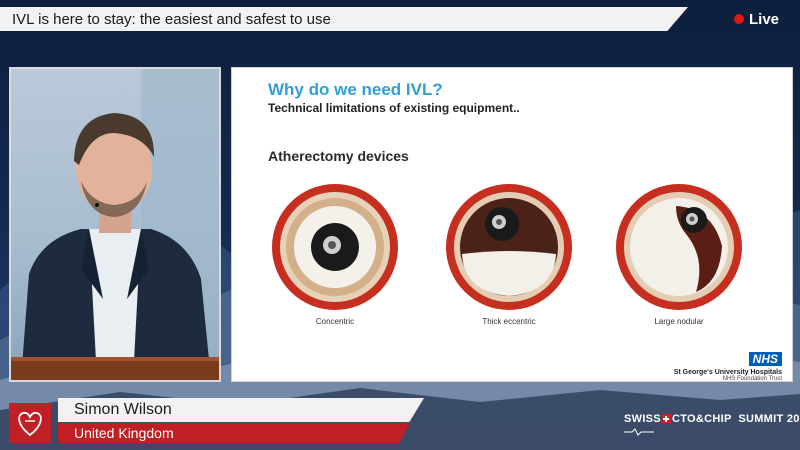  What do you see at coordinates (666, 418) in the screenshot?
I see `swiss-cross-icon` at bounding box center [666, 418].